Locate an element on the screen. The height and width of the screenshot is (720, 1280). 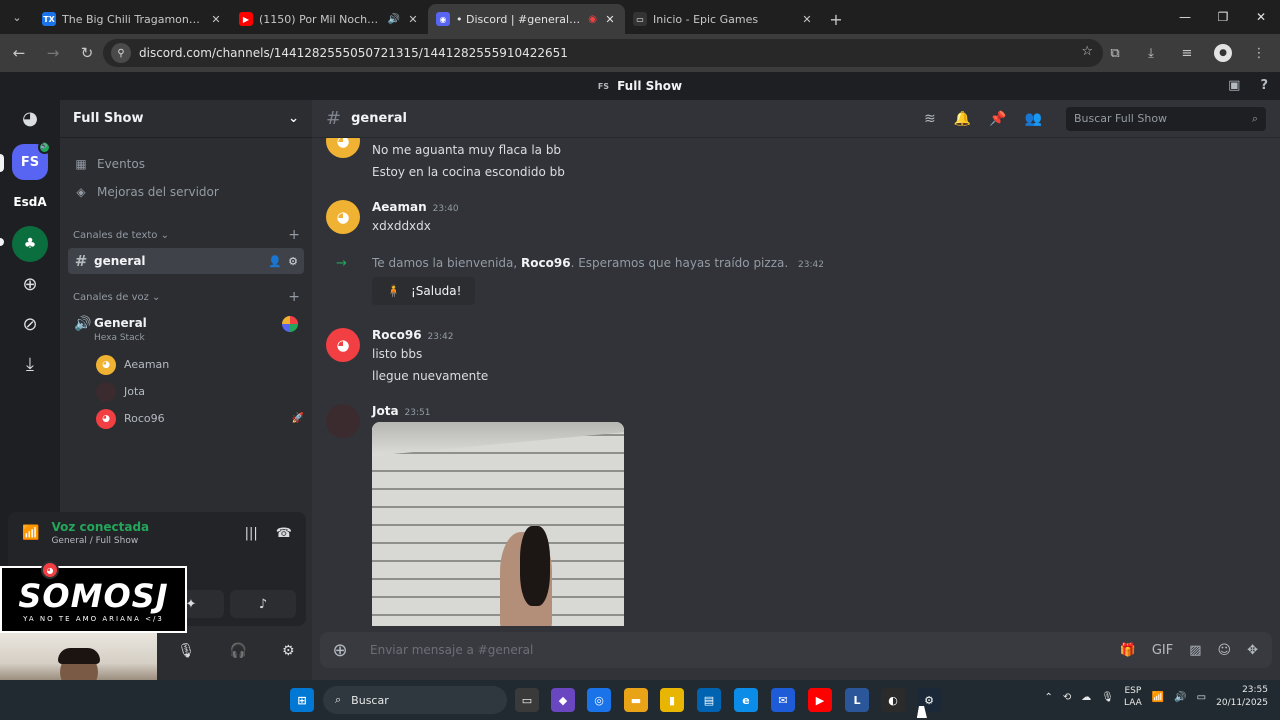
voice-user: ◕ Aeaman is located at coordinates (200, 364).